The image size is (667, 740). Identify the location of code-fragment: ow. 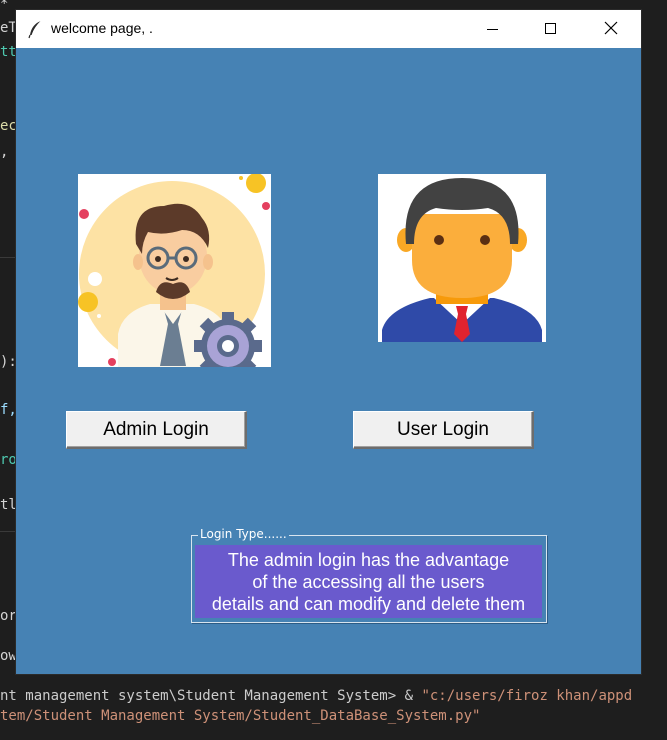
(8, 654).